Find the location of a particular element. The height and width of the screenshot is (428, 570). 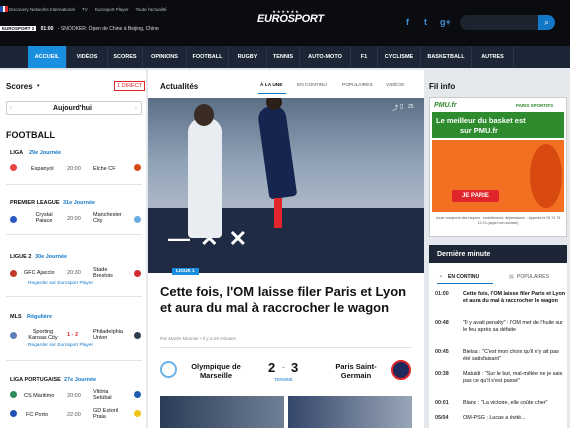

scores-title: Scores is located at coordinates (19, 86).